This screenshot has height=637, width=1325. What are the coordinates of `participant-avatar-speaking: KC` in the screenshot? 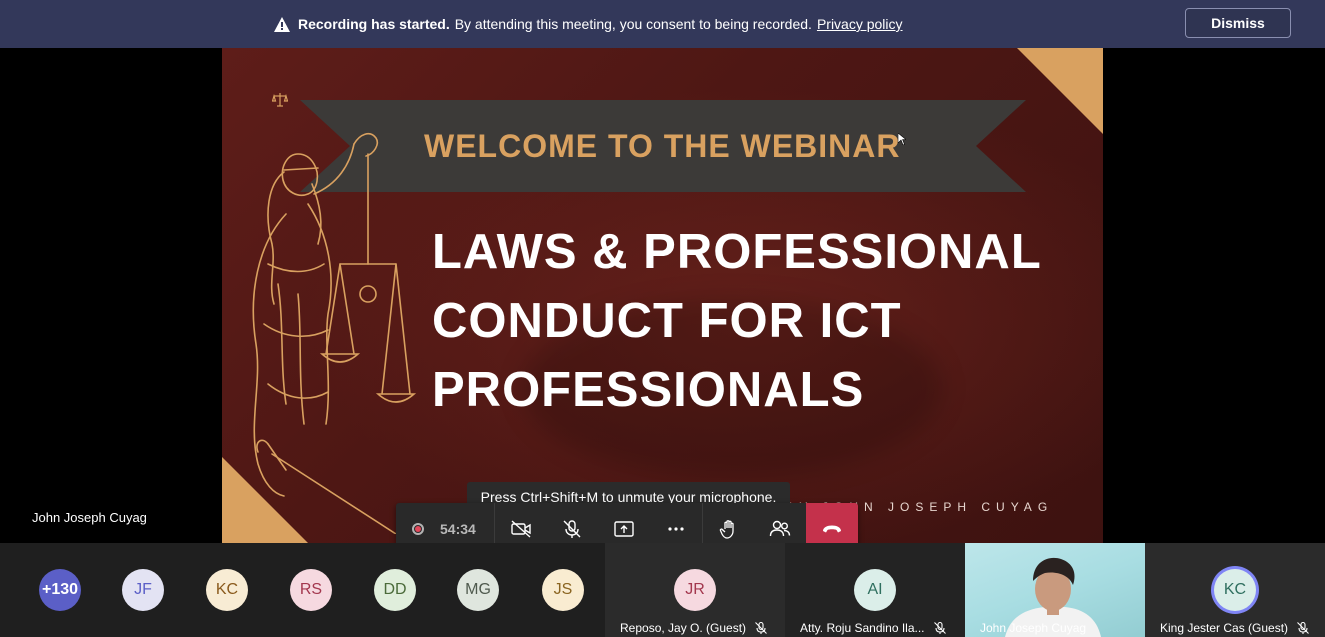 It's located at (1235, 590).